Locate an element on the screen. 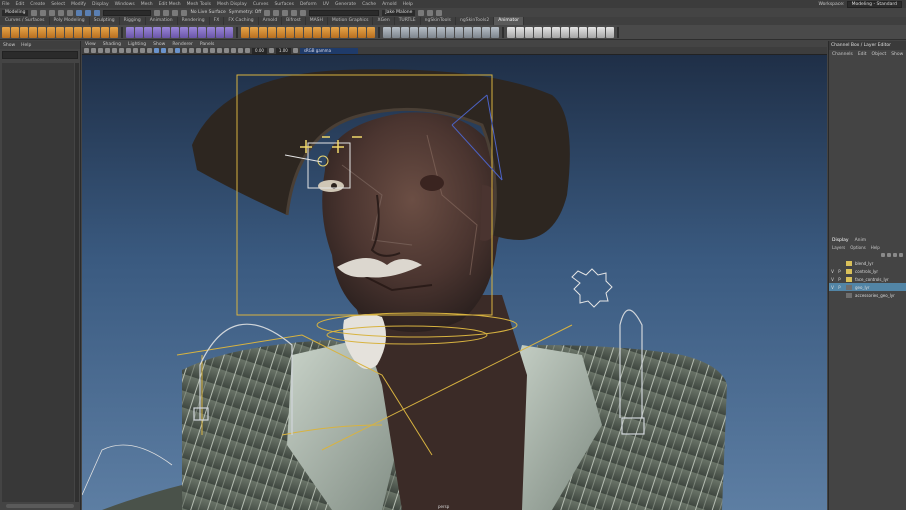 The image size is (906, 510). graph-tool-9-icon is located at coordinates (459, 32).